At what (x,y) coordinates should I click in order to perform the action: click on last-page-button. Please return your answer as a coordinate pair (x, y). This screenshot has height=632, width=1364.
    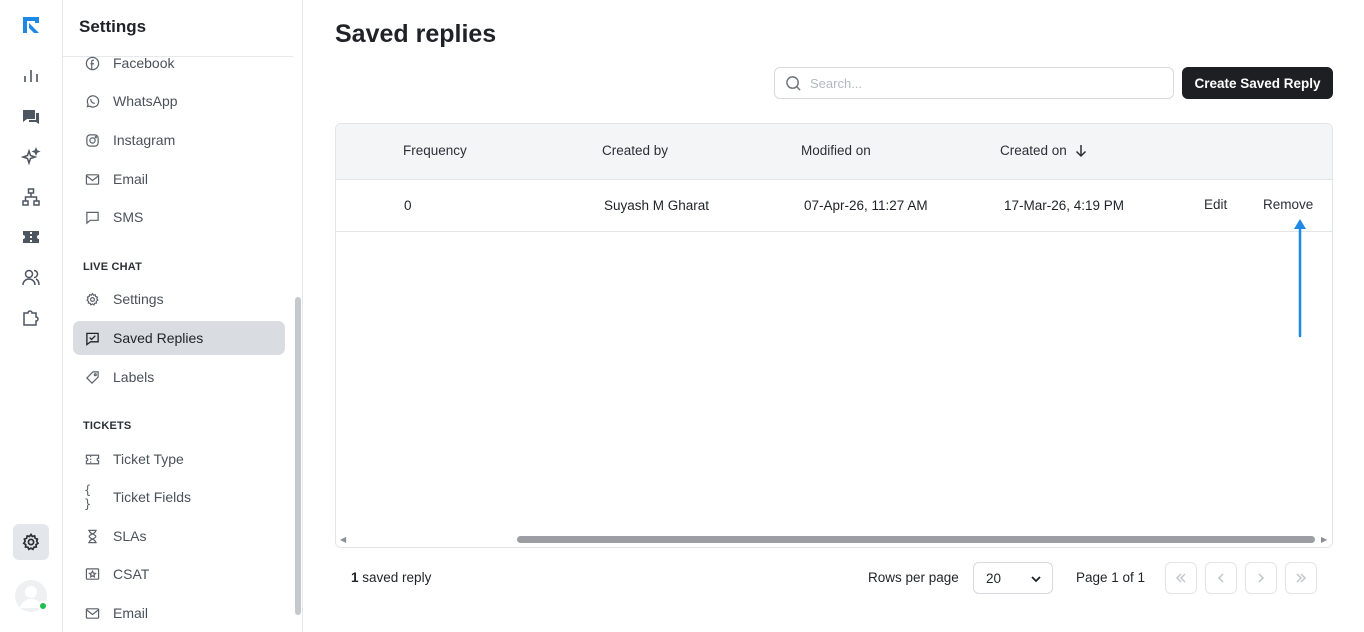
    Looking at the image, I should click on (1301, 578).